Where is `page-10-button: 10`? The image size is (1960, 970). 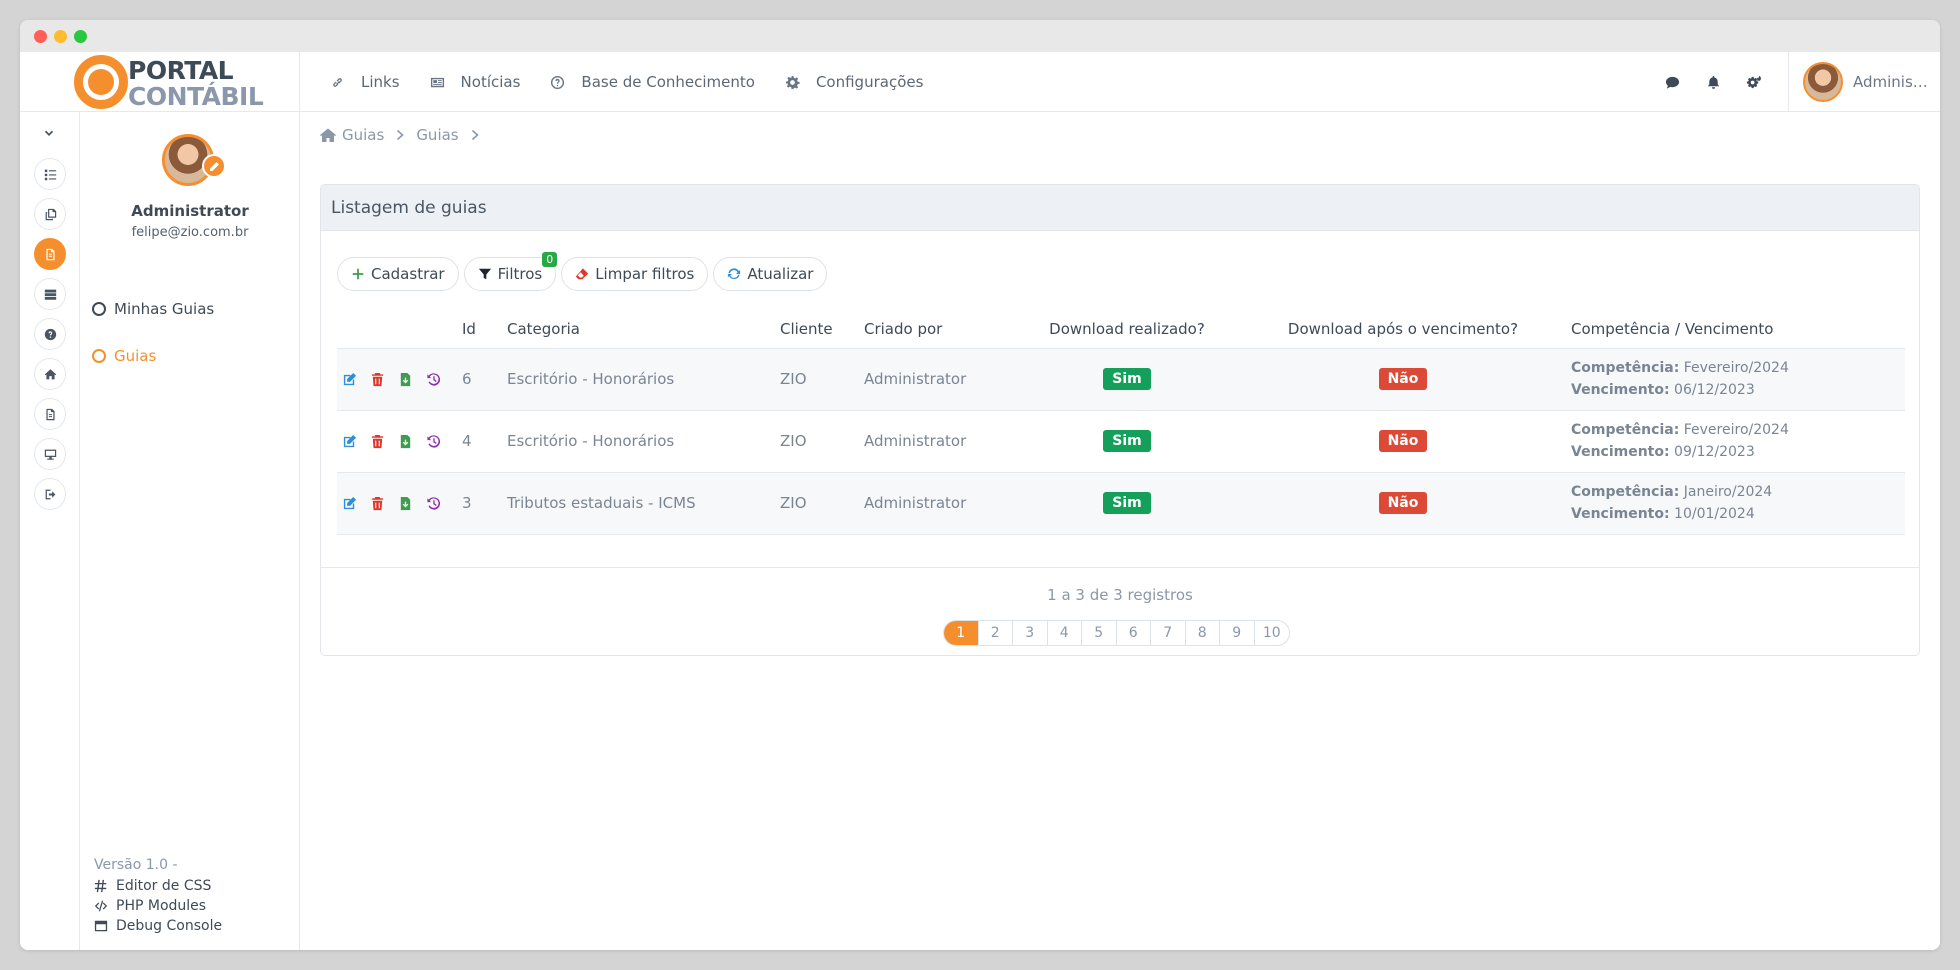
page-10-button: 10 is located at coordinates (1272, 633).